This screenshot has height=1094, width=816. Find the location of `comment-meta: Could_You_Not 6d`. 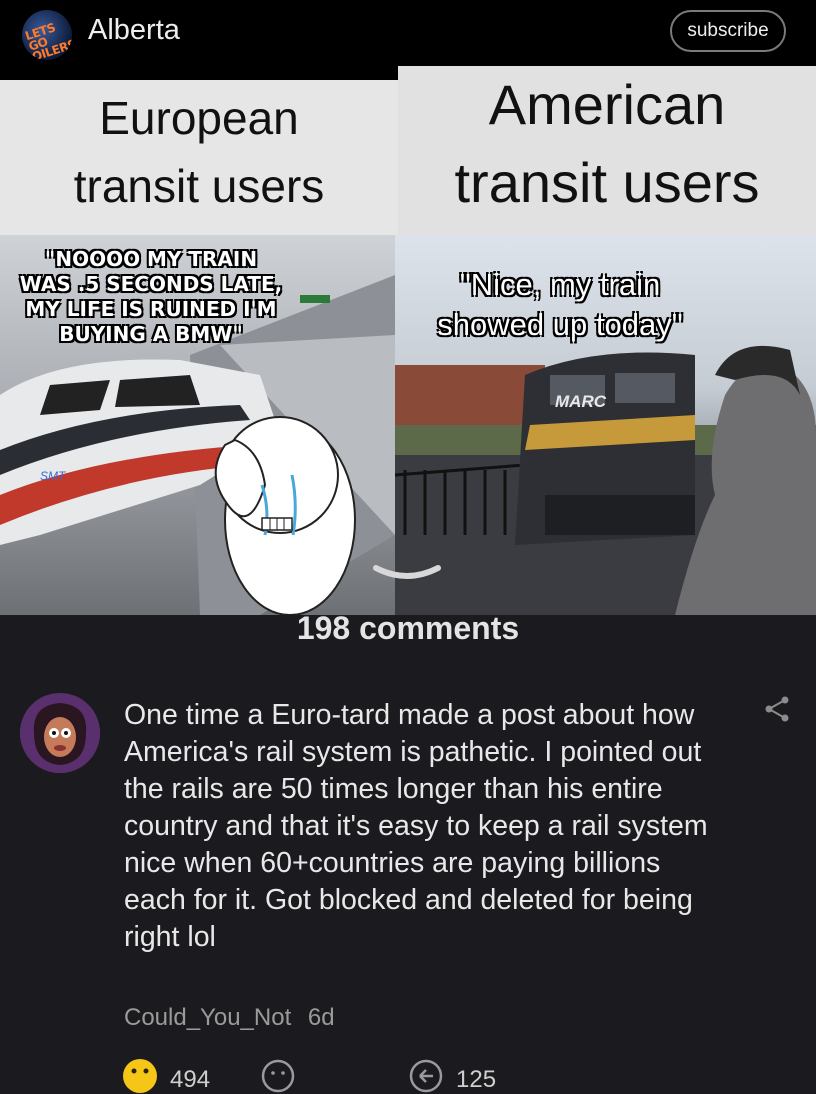

comment-meta: Could_You_Not 6d is located at coordinates (229, 1018).